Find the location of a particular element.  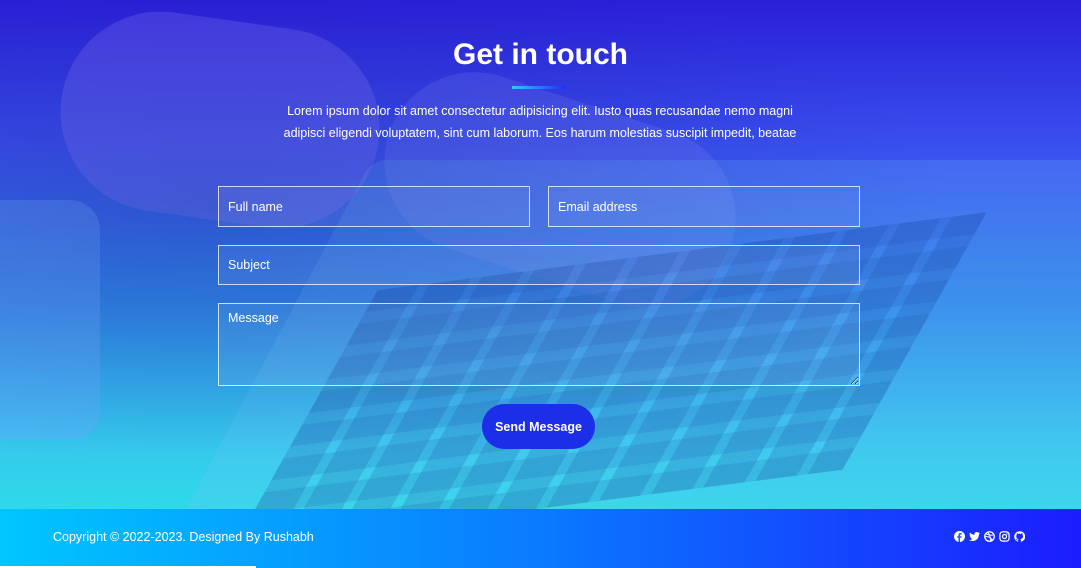

title-underline is located at coordinates (539, 87).